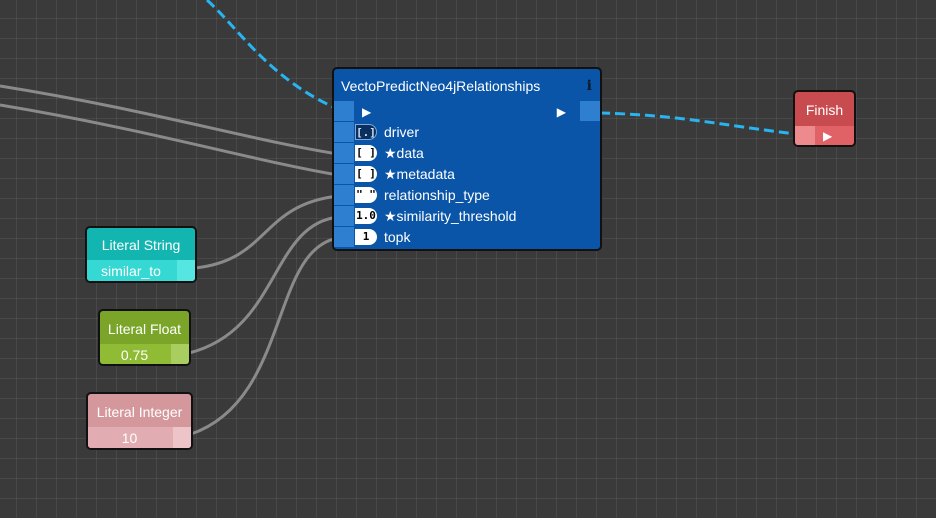 Image resolution: width=936 pixels, height=518 pixels. Describe the element at coordinates (366, 195) in the screenshot. I see `string-type-icon: " "` at that location.